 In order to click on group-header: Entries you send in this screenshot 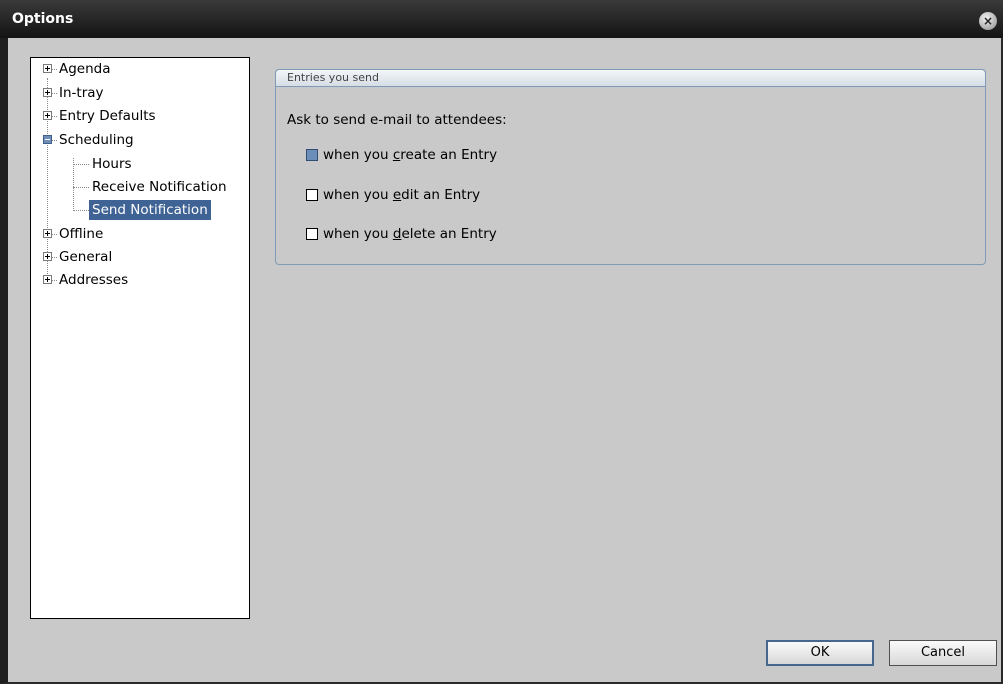, I will do `click(630, 78)`.